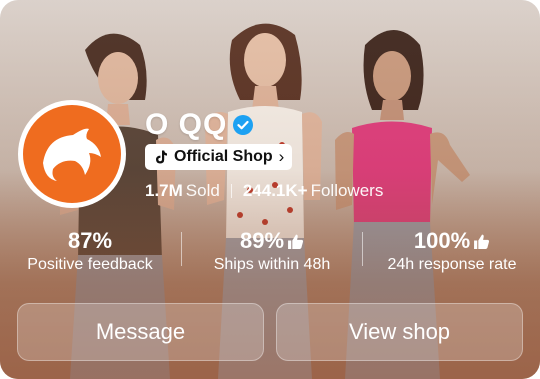 Image resolution: width=540 pixels, height=379 pixels. I want to click on official-shop-badge: Official Shop ›, so click(219, 157).